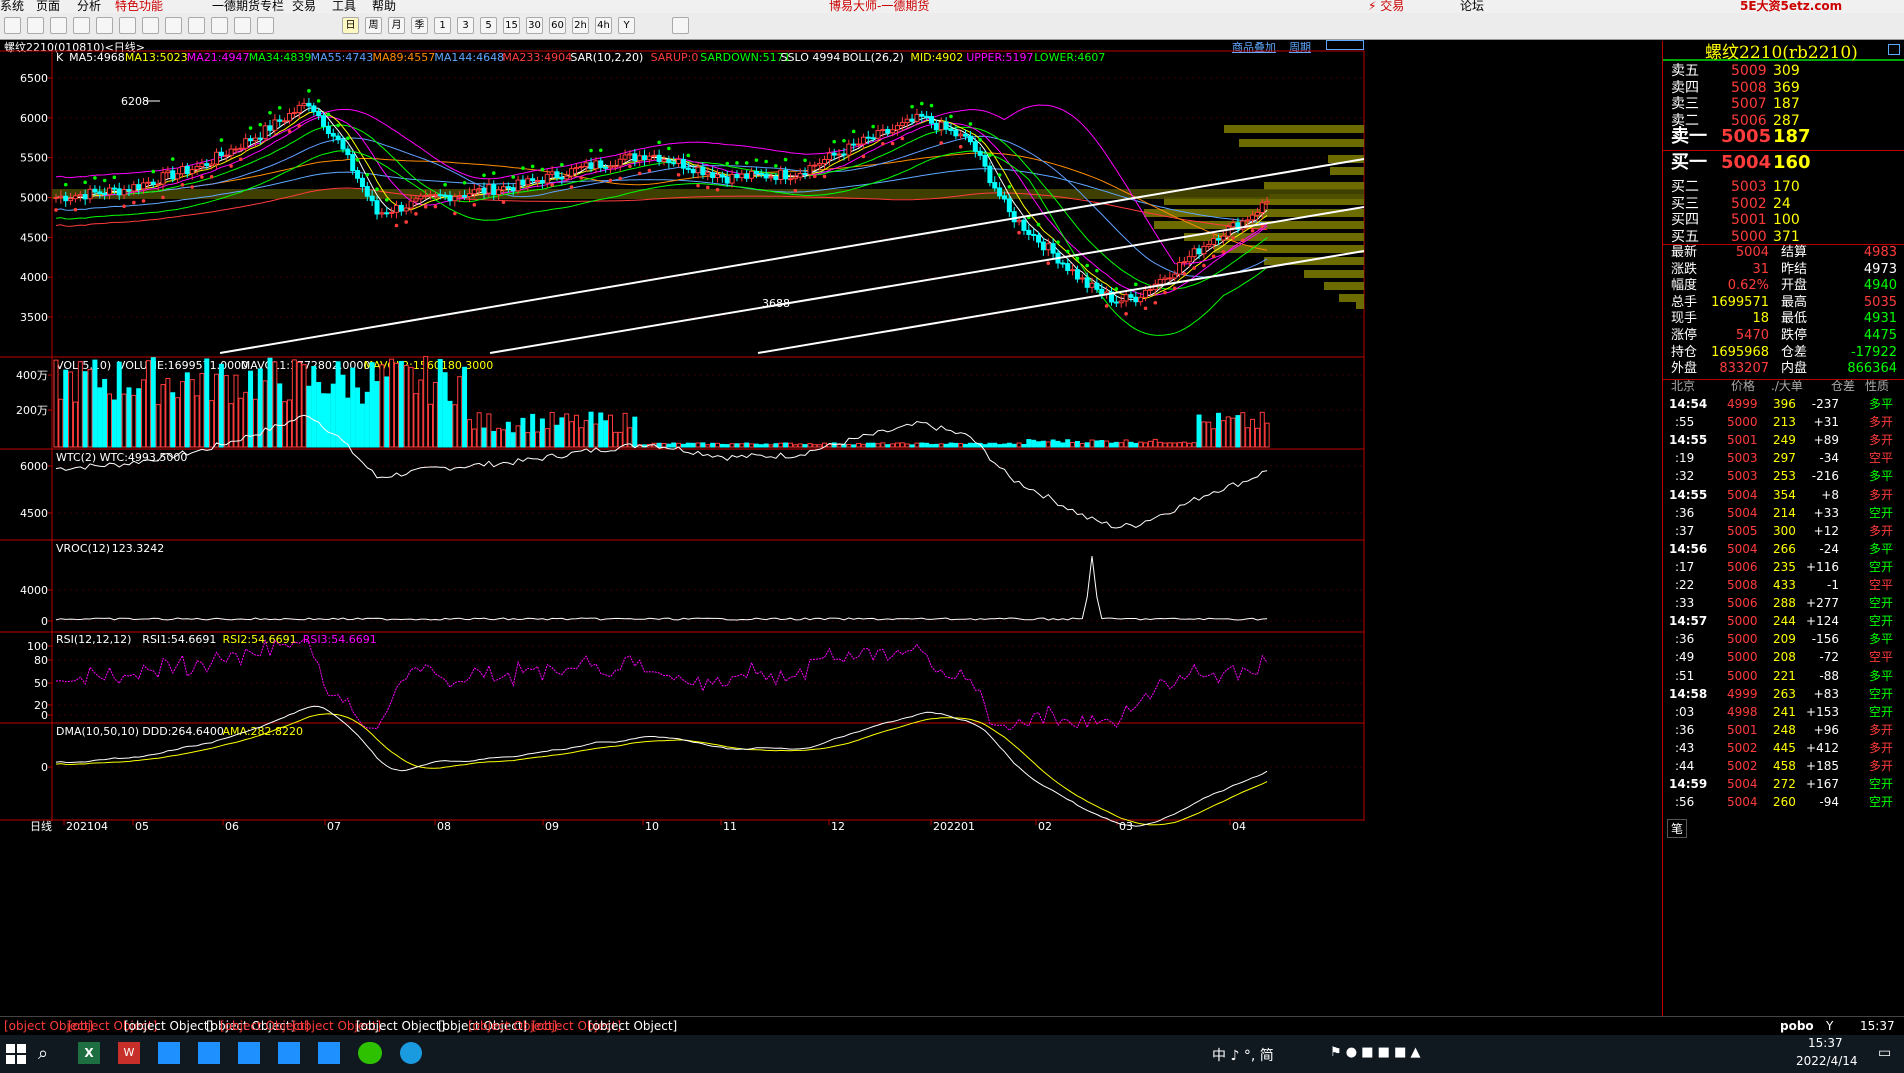 Image resolution: width=1904 pixels, height=1073 pixels. Describe the element at coordinates (1061, 302) in the screenshot. I see `trend-line` at that location.